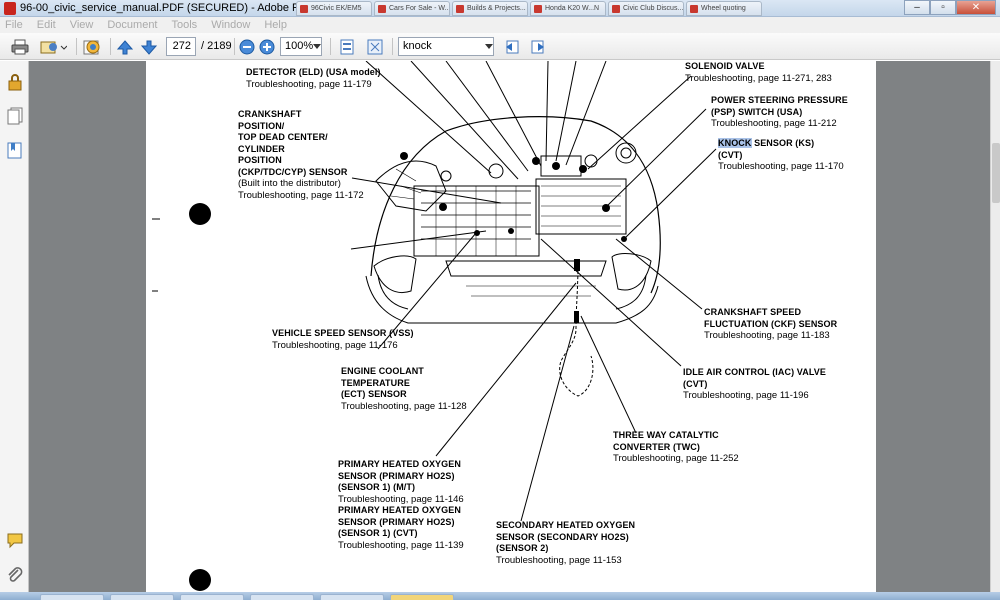 The image size is (1000, 600). Describe the element at coordinates (15, 575) in the screenshot. I see `attachments-icon` at that location.